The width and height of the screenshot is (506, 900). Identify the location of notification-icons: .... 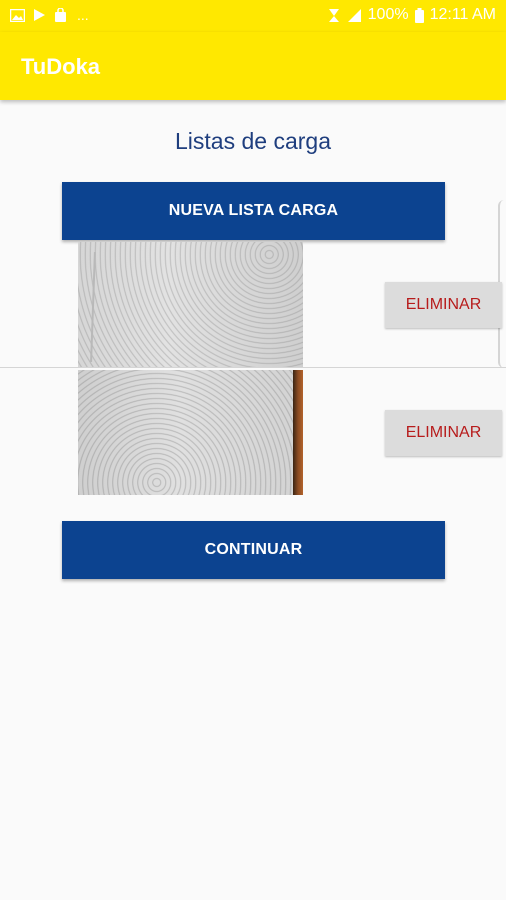
(49, 15).